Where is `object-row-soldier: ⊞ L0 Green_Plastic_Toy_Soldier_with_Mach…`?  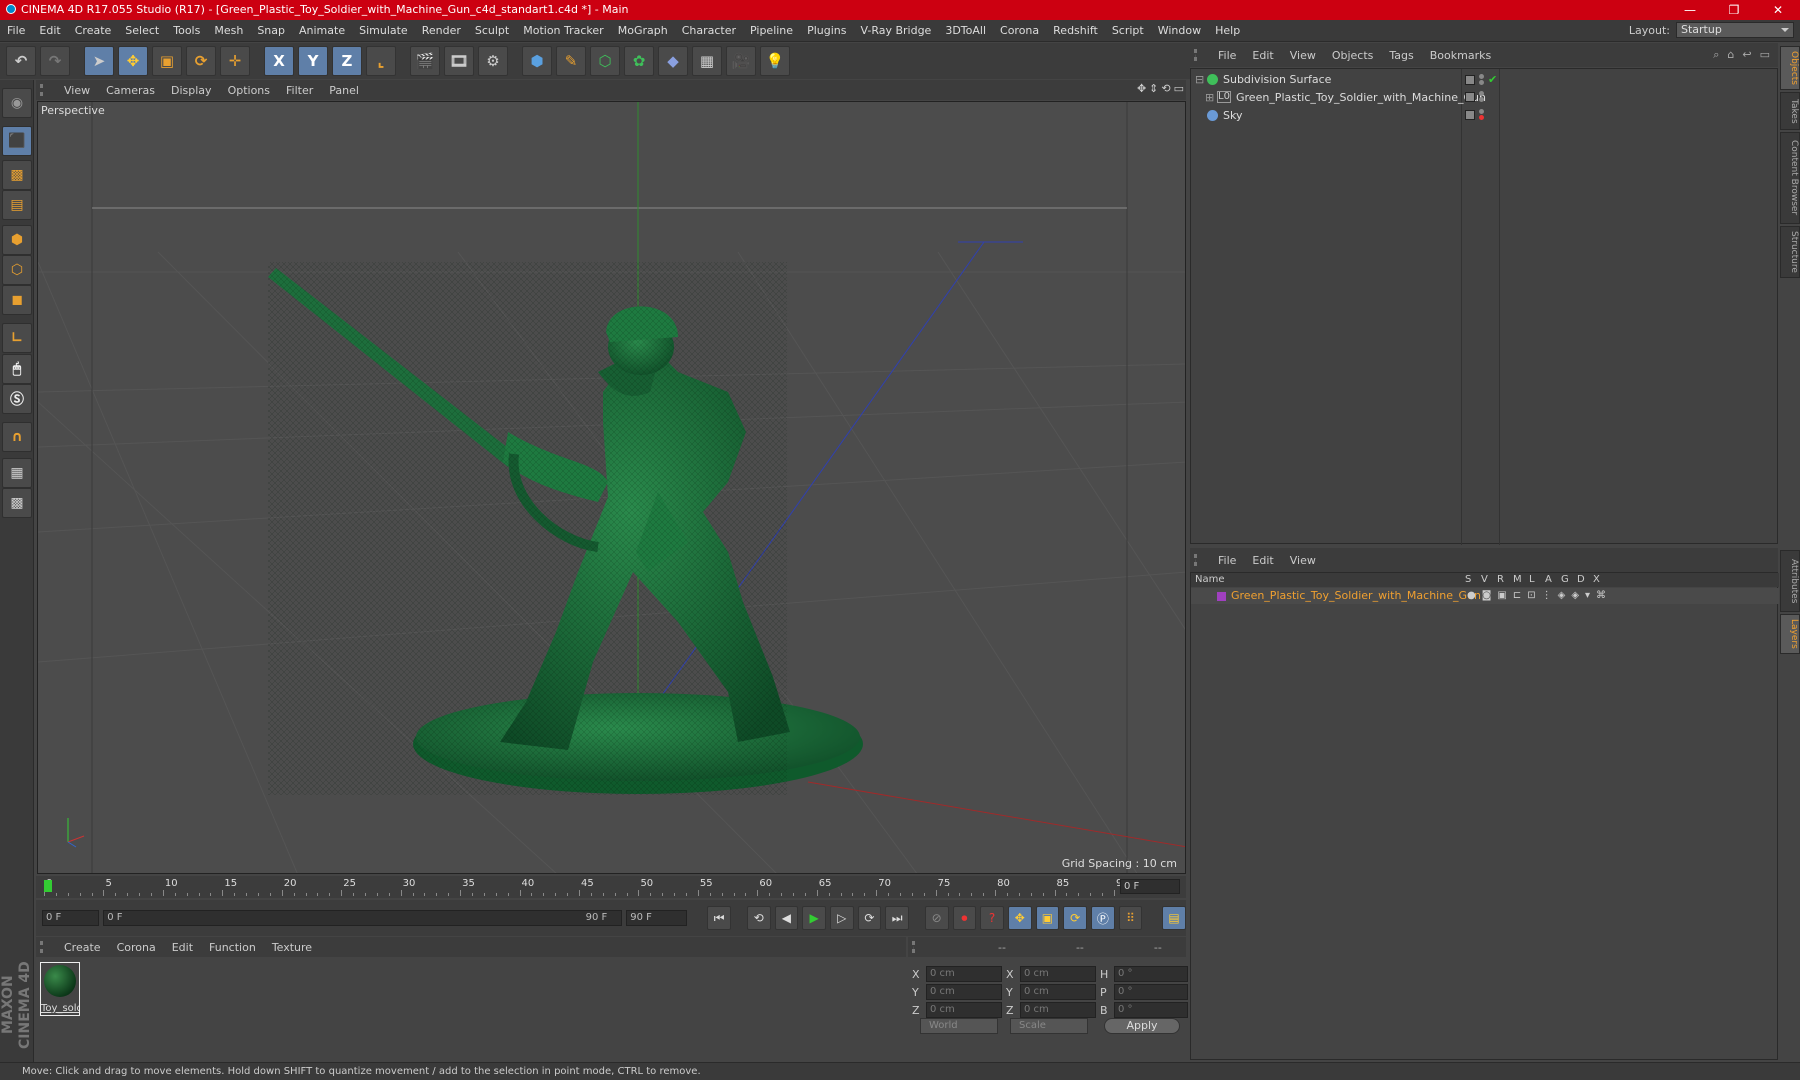 object-row-soldier: ⊞ L0 Green_Plastic_Toy_Soldier_with_Mach… is located at coordinates (1345, 97).